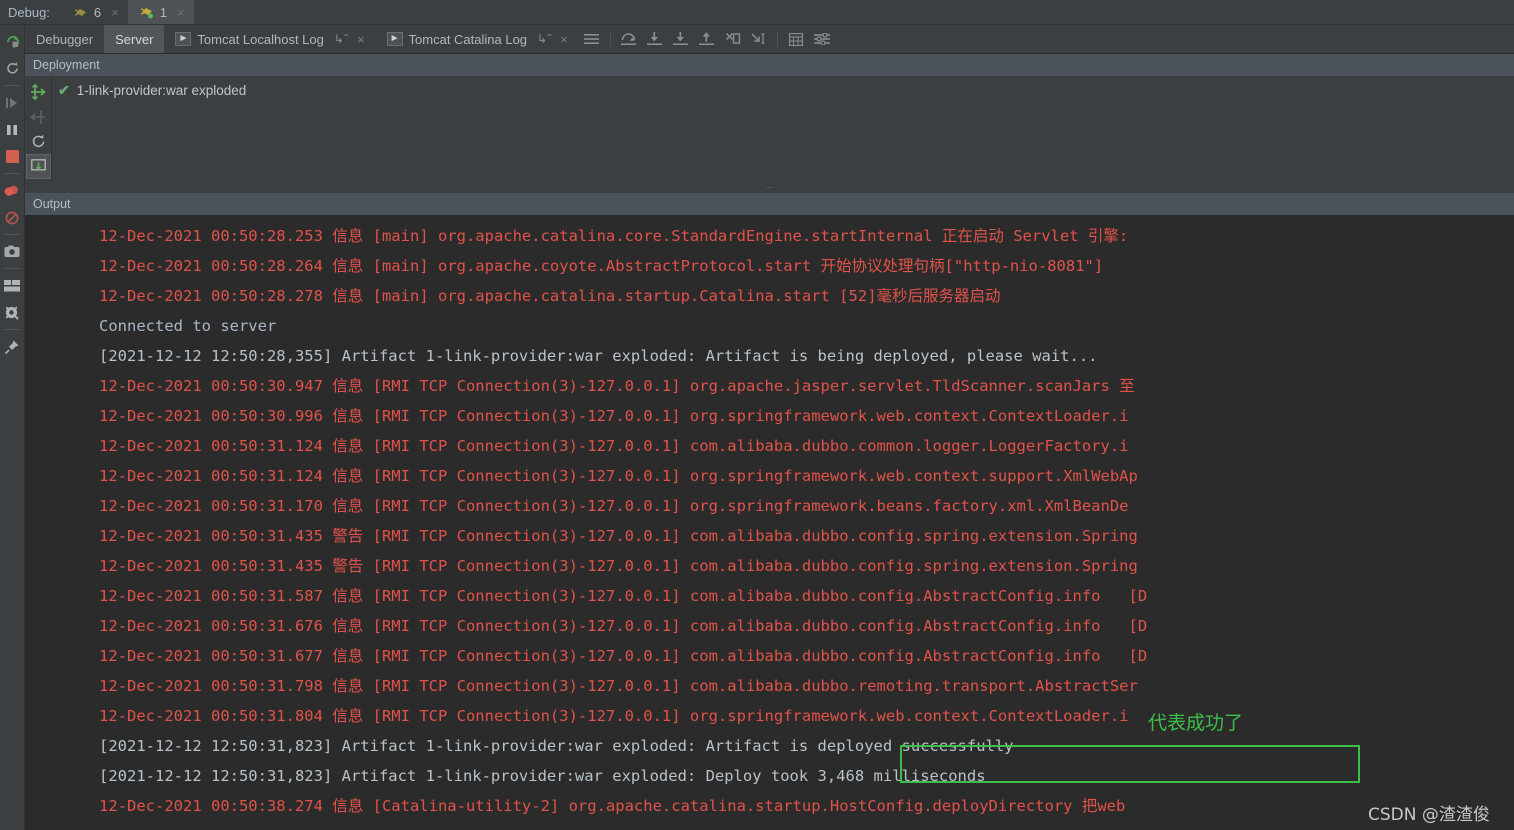 Image resolution: width=1514 pixels, height=830 pixels. I want to click on console-line: Connected to server, so click(188, 326).